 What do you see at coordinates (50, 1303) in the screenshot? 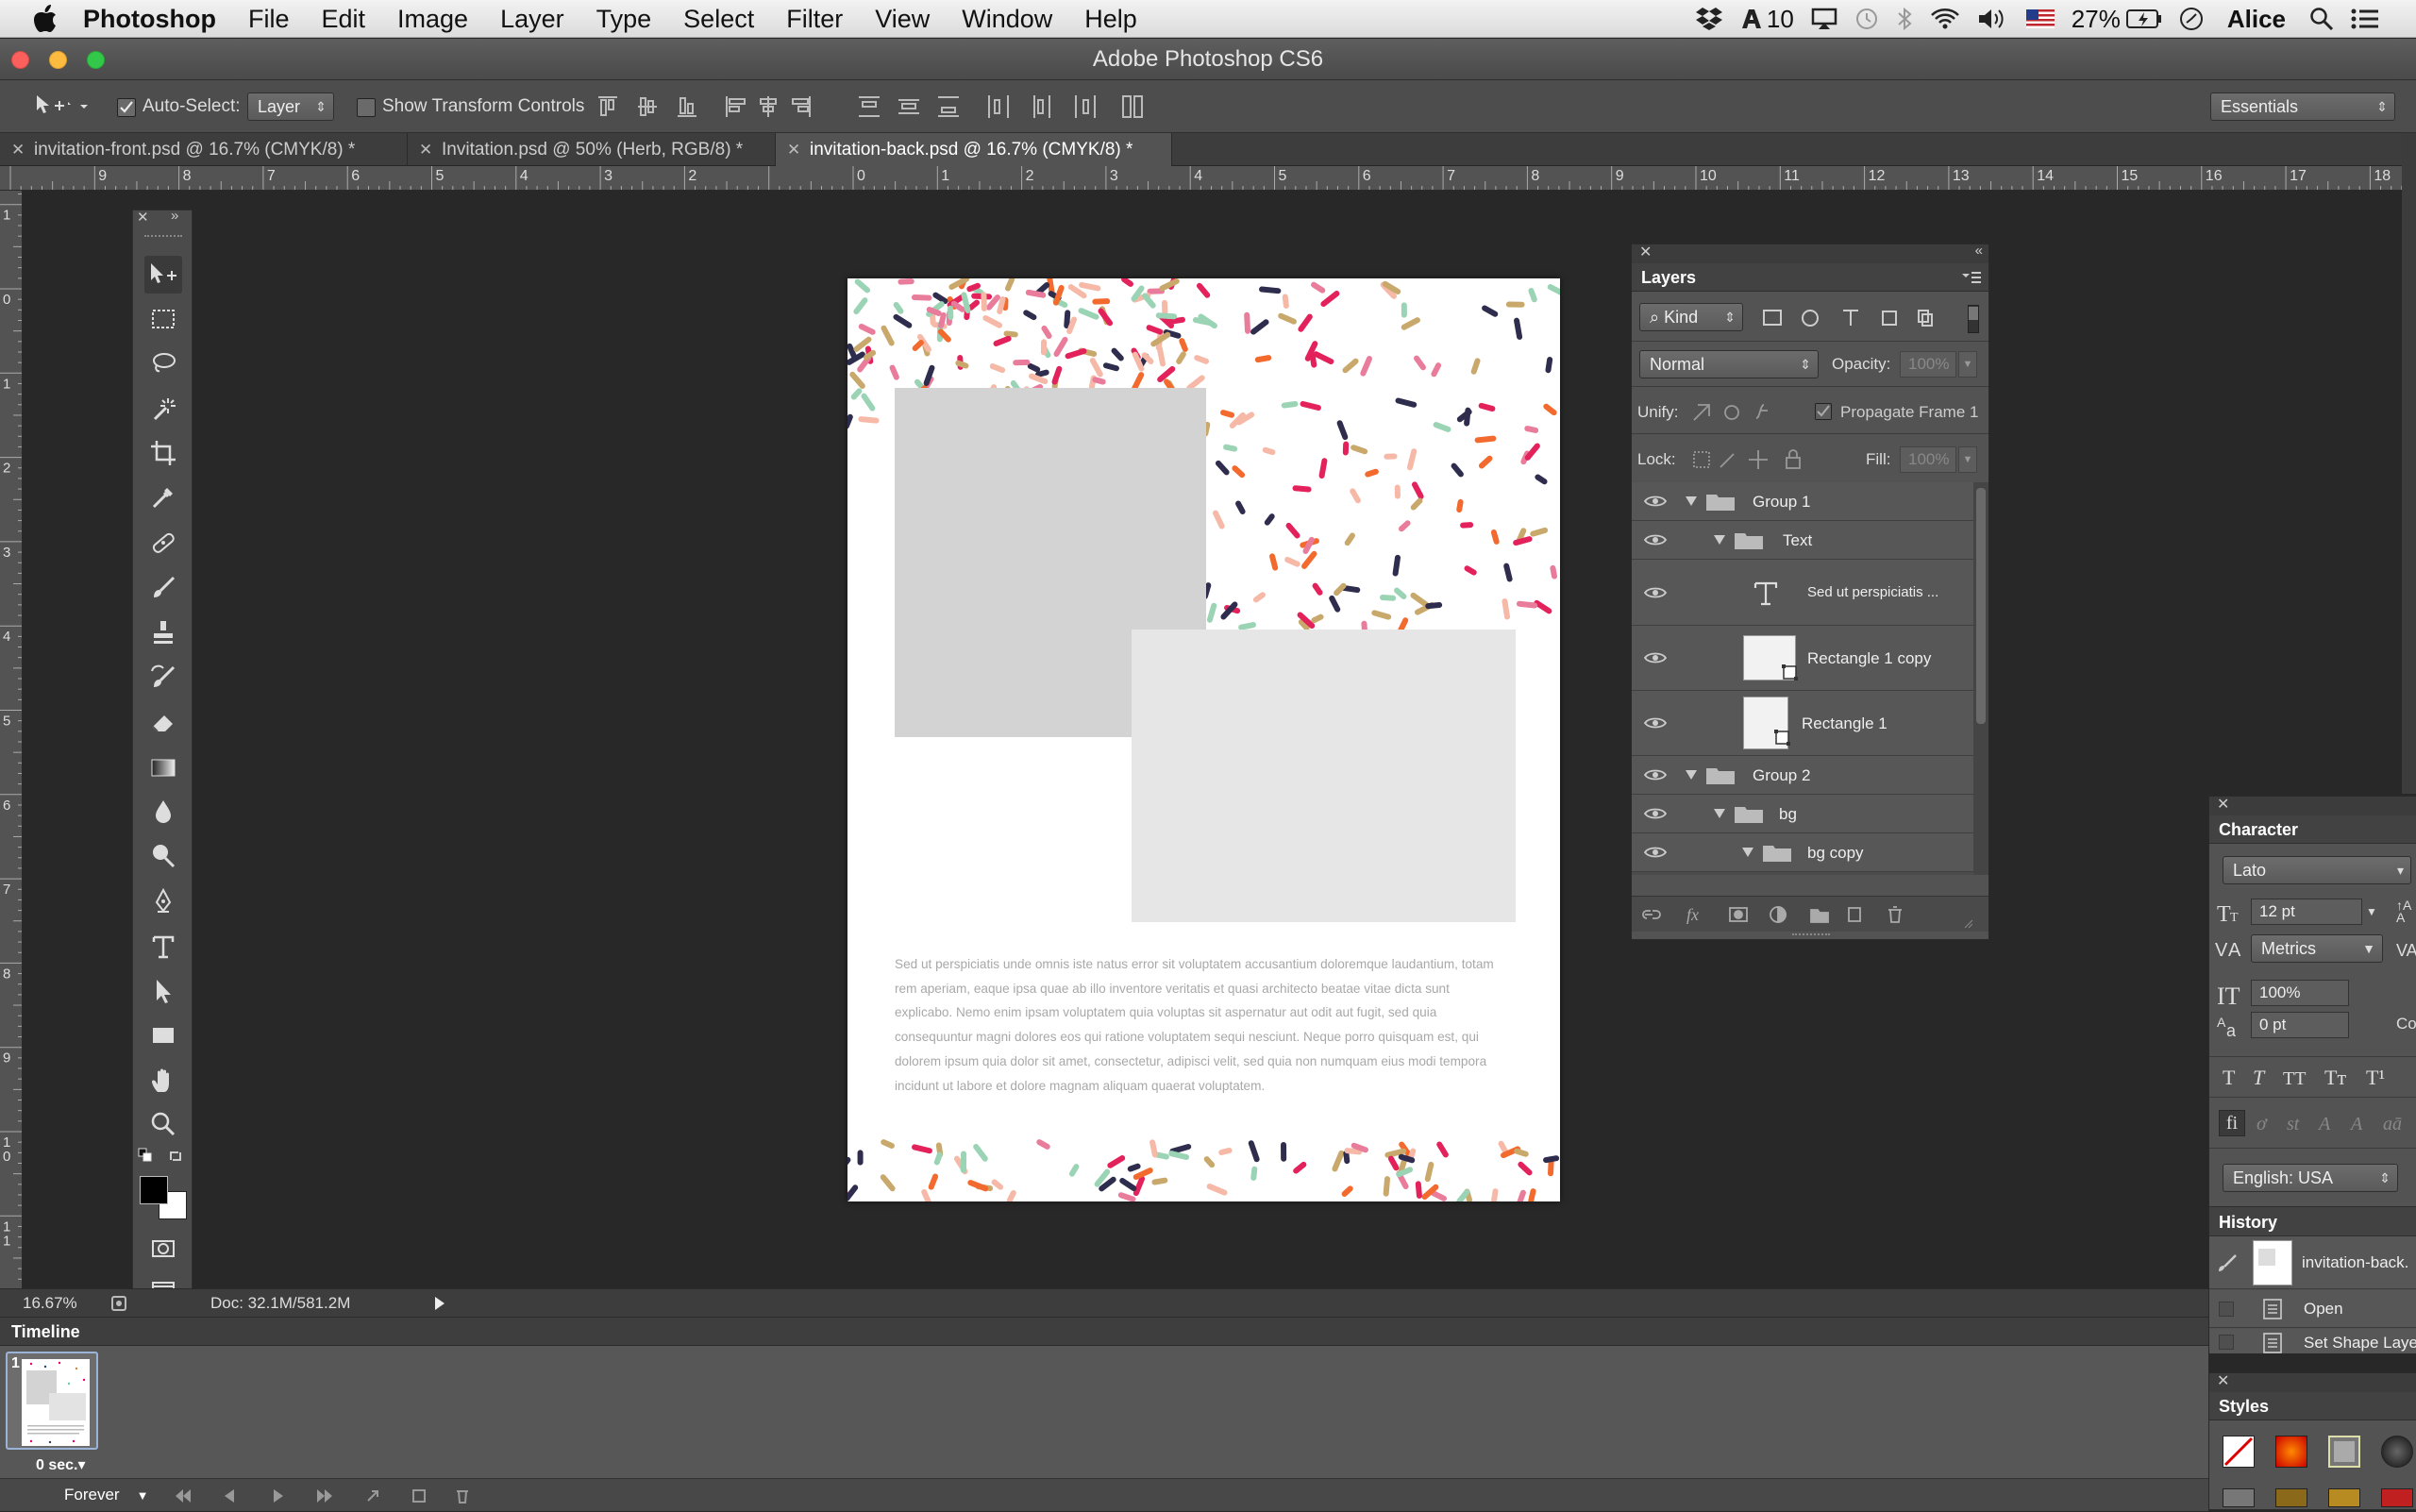
I see `zoom-level: 16.67%` at bounding box center [50, 1303].